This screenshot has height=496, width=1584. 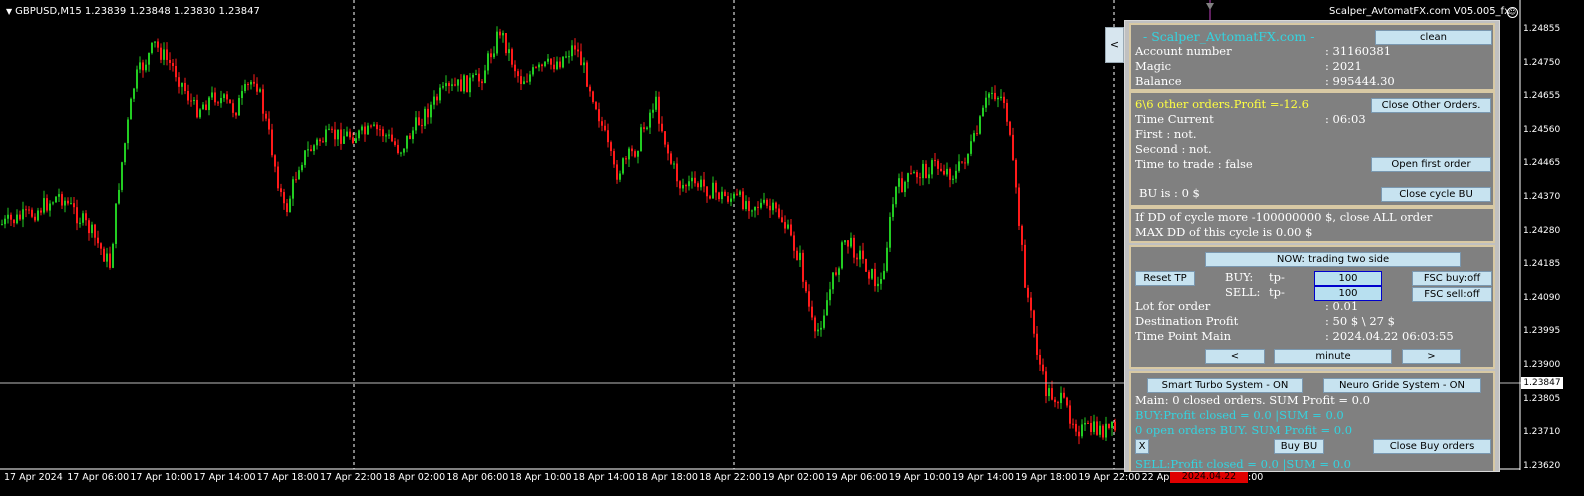 I want to click on time-point-main-value: : 2024.04.22 06:03:55, so click(x=1389, y=336).